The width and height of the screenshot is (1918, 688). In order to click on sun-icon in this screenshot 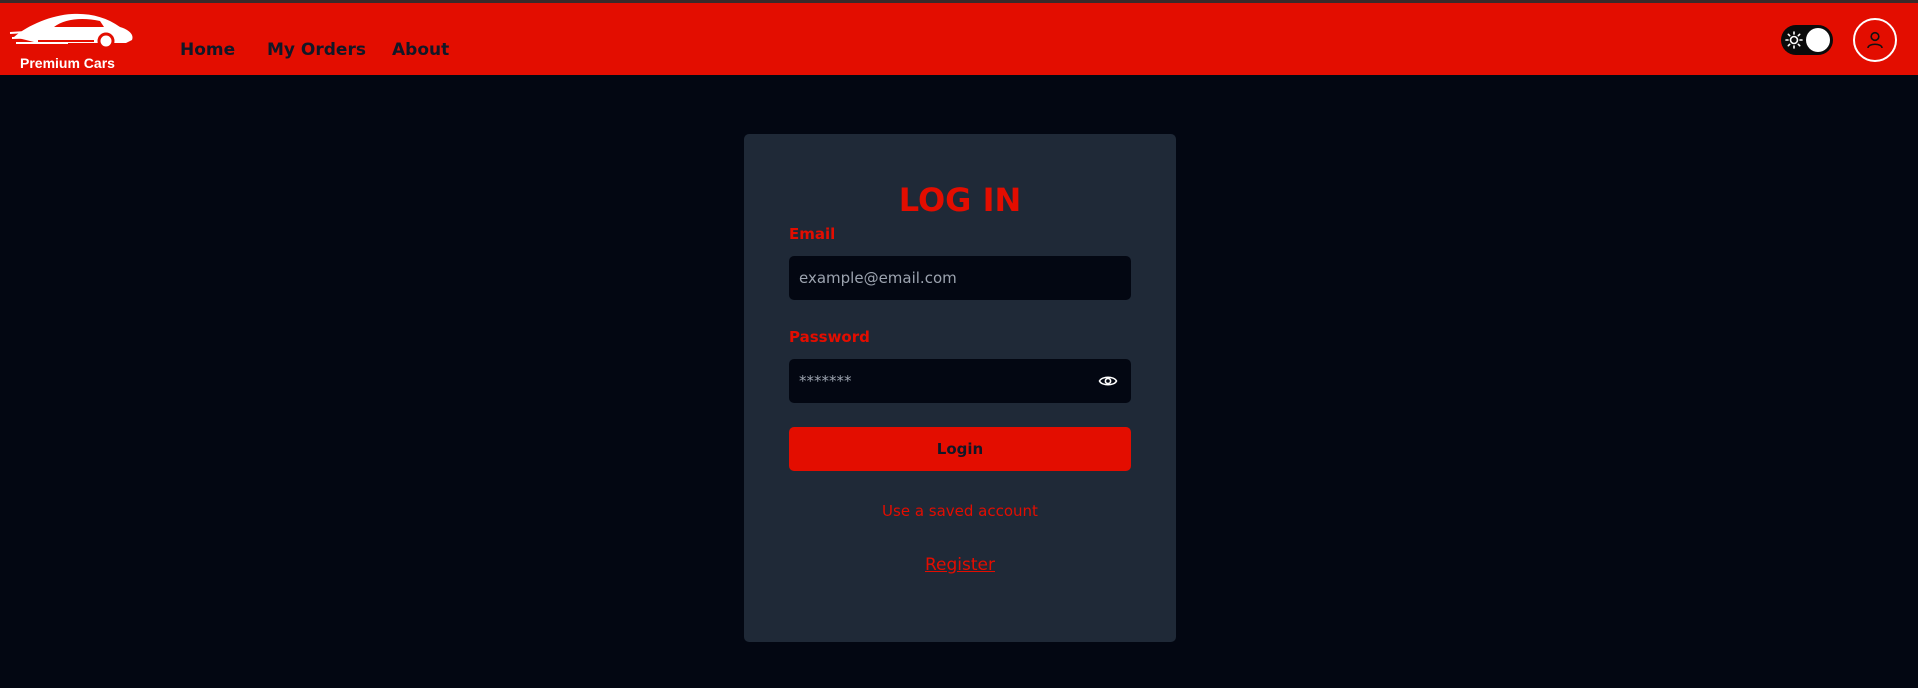, I will do `click(1794, 40)`.